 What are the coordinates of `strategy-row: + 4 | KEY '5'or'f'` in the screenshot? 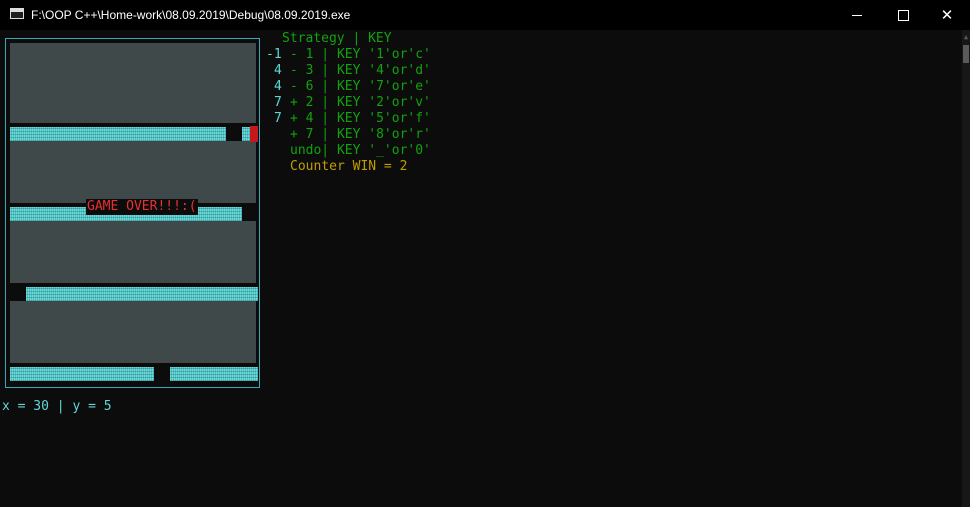 It's located at (360, 118).